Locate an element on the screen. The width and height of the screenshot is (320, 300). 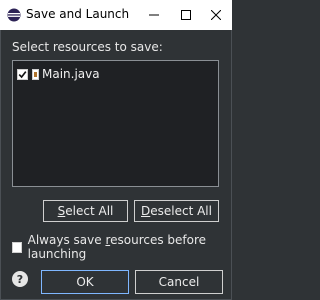
title-bar: Save and Launch is located at coordinates (116, 15).